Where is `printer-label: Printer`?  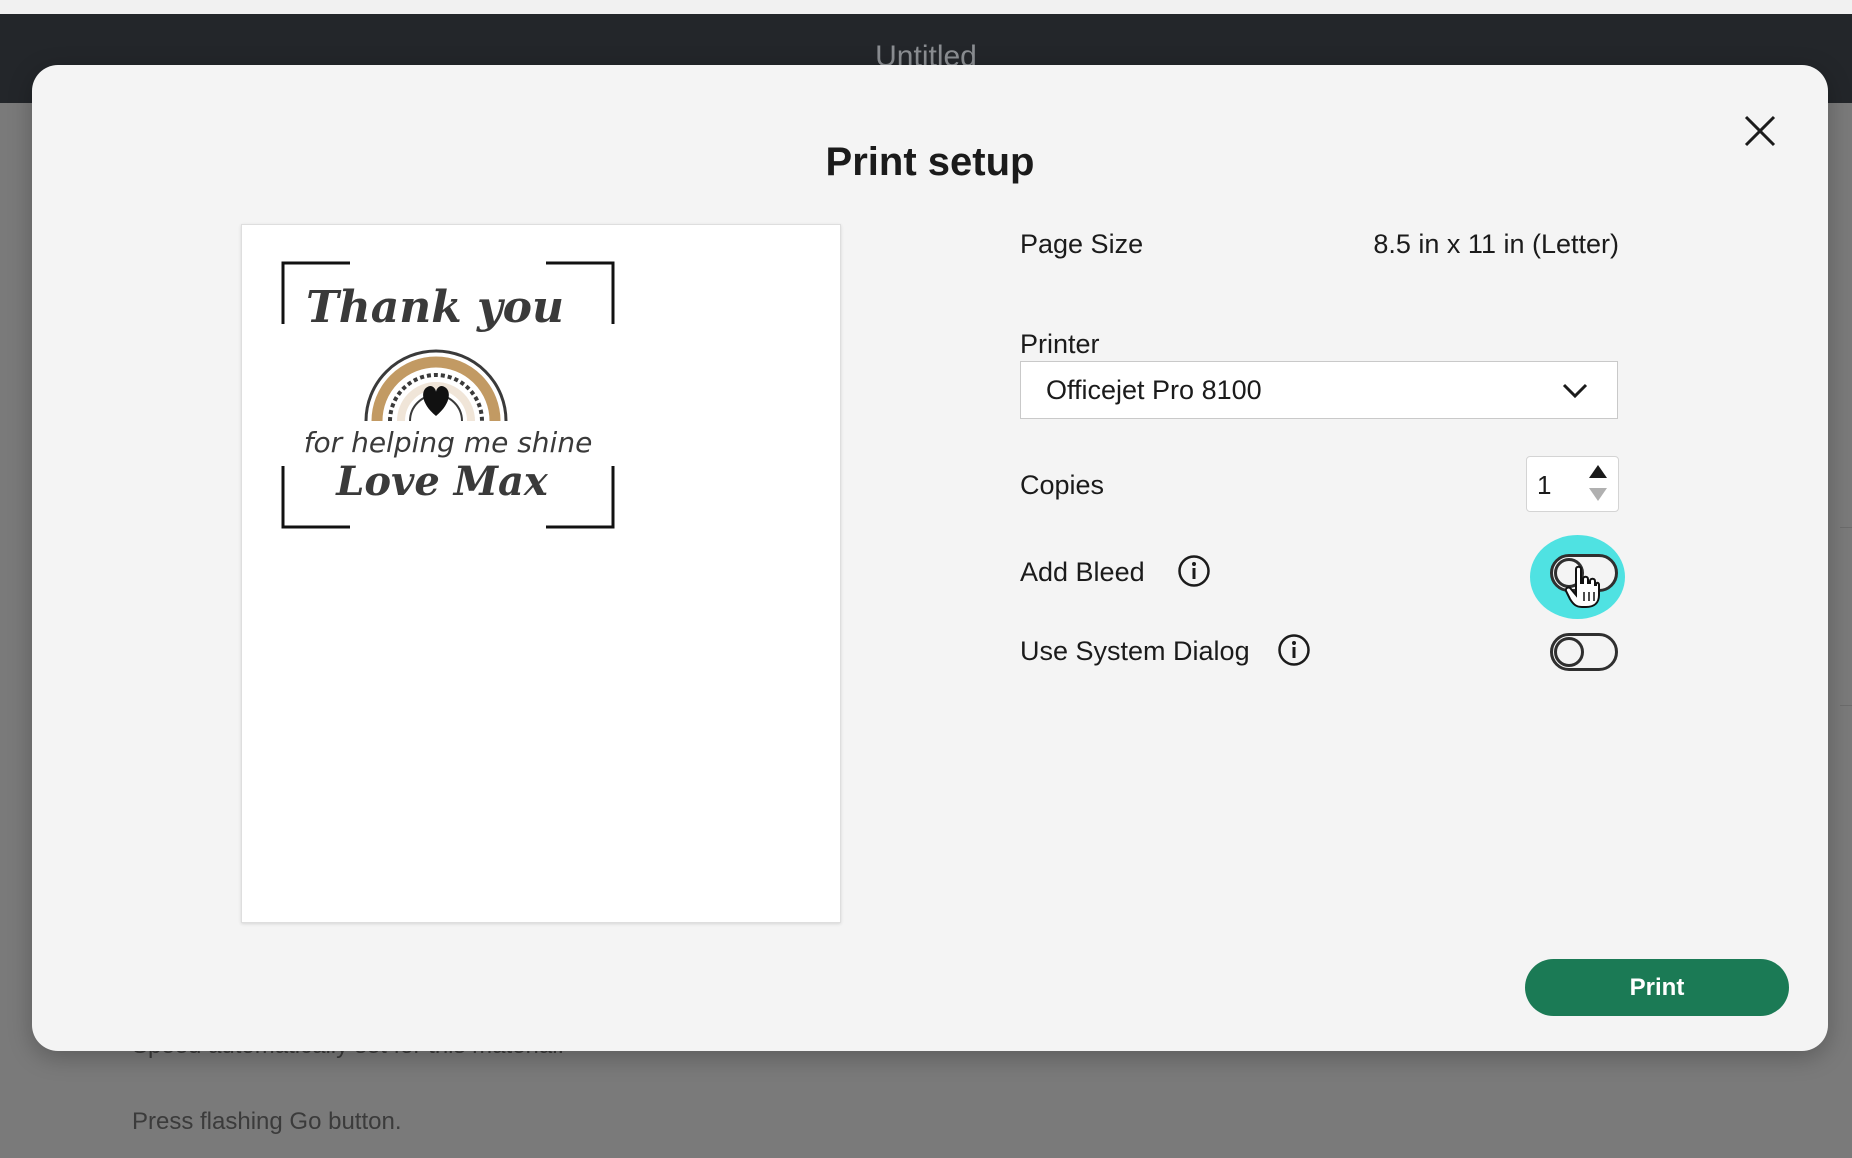
printer-label: Printer is located at coordinates (1060, 344).